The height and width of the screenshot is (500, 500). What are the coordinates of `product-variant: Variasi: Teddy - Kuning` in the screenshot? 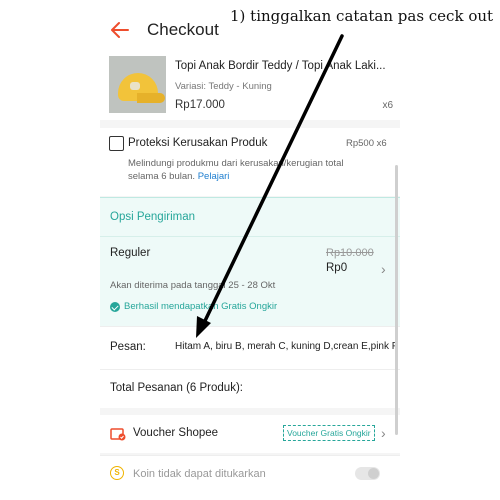 It's located at (223, 86).